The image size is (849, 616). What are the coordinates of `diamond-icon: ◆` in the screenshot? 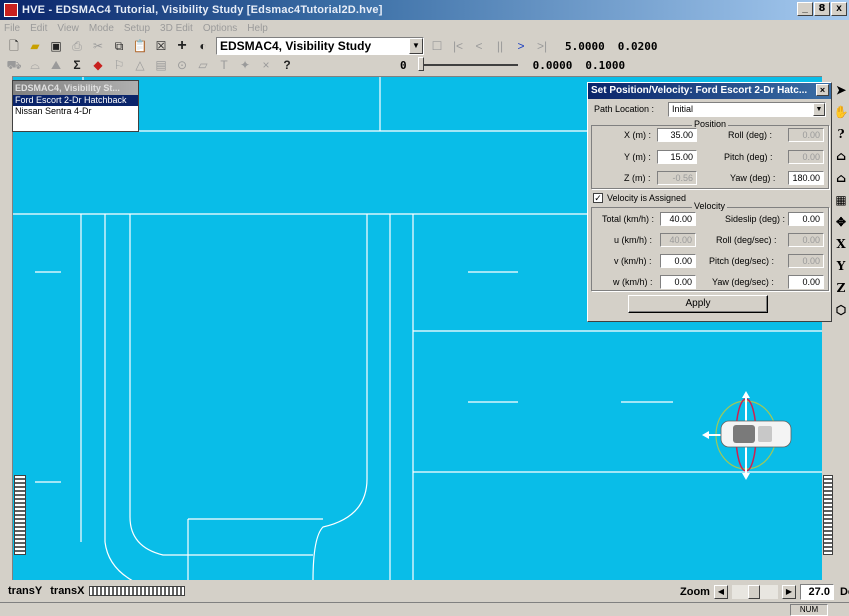 It's located at (98, 65).